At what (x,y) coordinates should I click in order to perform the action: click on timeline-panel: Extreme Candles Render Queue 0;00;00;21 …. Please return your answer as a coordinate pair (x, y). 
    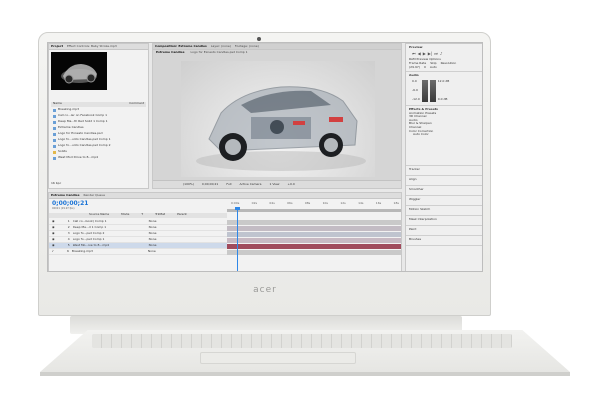
    Looking at the image, I should click on (225, 231).